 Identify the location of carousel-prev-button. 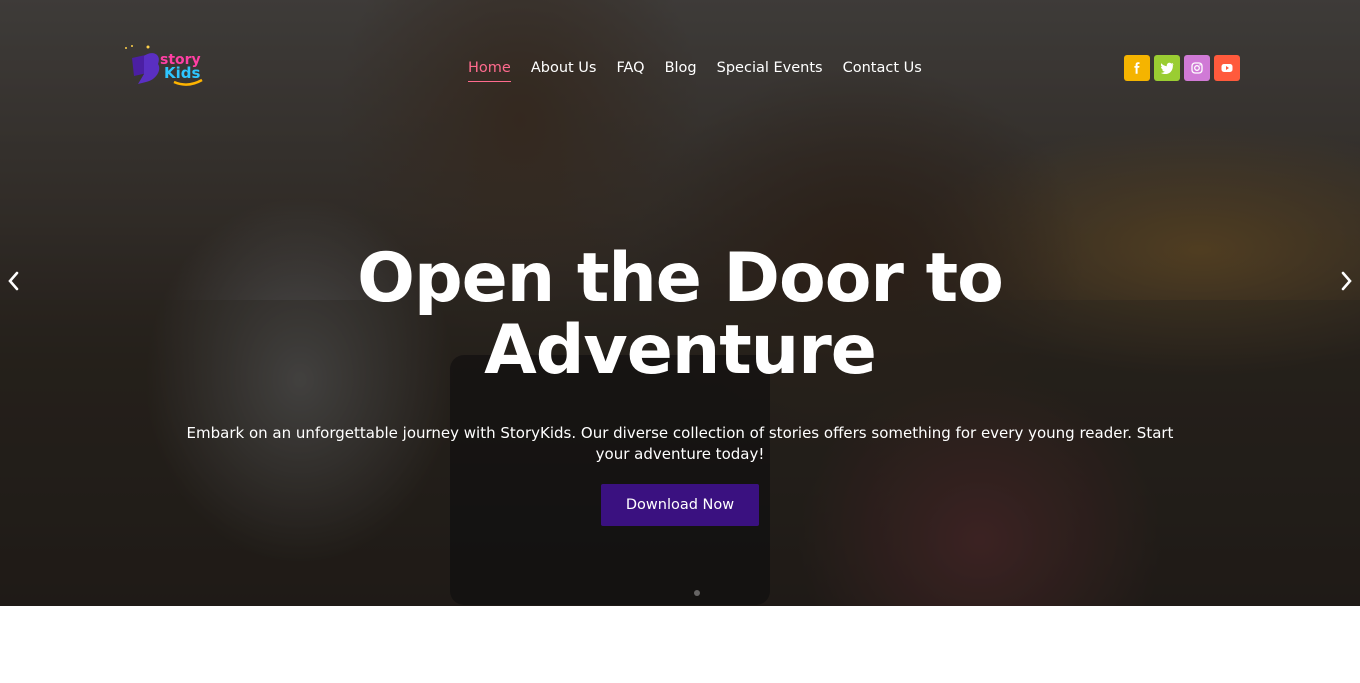
(13, 281).